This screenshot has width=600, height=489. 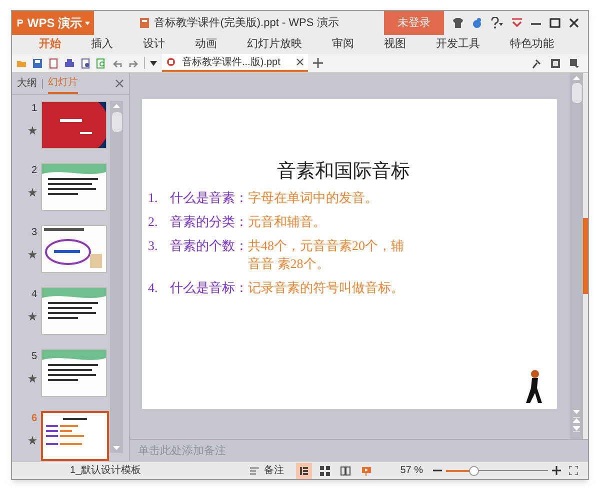 I want to click on fit-window-icon, so click(x=573, y=470).